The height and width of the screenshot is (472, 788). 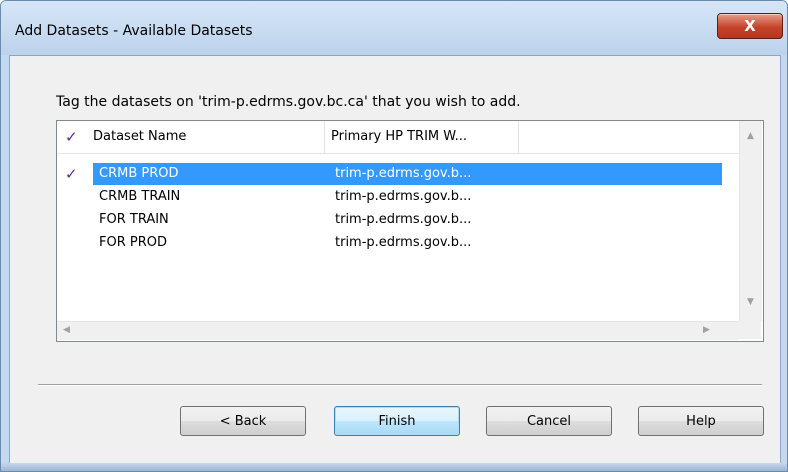 I want to click on help-button: Help, so click(x=701, y=421).